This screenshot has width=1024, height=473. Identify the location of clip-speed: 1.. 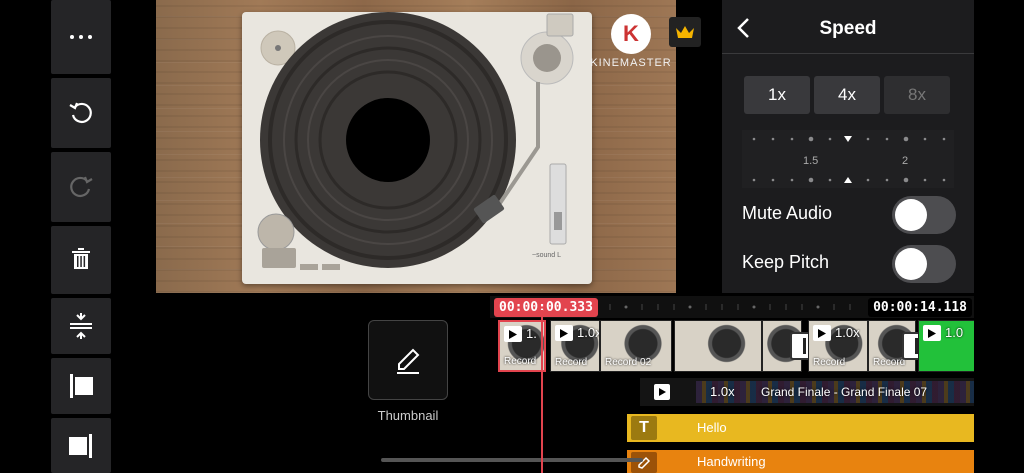
(531, 333).